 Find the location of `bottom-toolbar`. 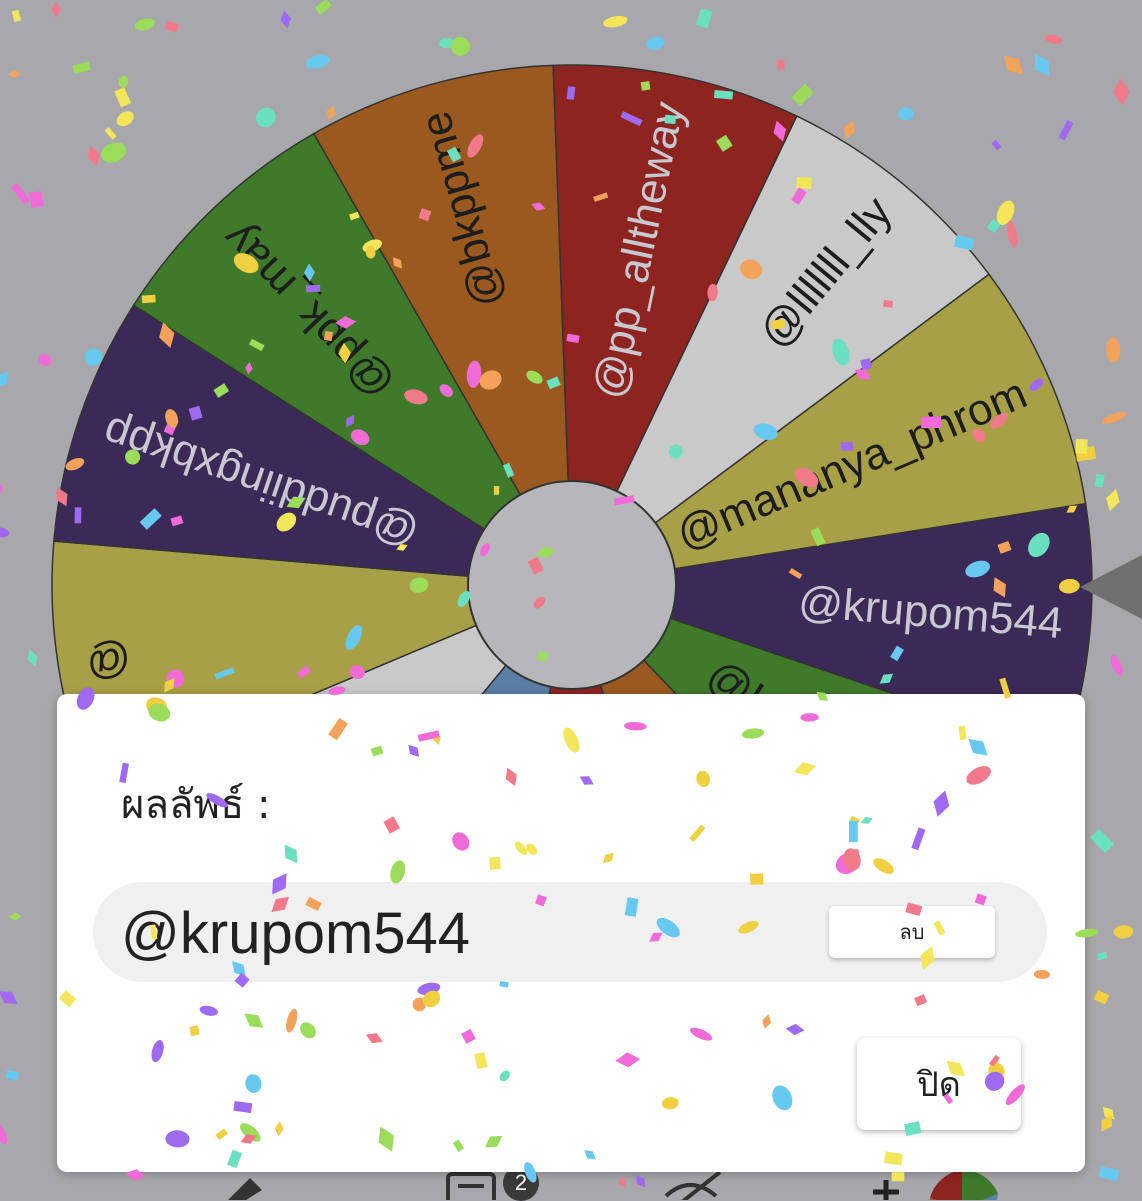

bottom-toolbar is located at coordinates (571, 1186).